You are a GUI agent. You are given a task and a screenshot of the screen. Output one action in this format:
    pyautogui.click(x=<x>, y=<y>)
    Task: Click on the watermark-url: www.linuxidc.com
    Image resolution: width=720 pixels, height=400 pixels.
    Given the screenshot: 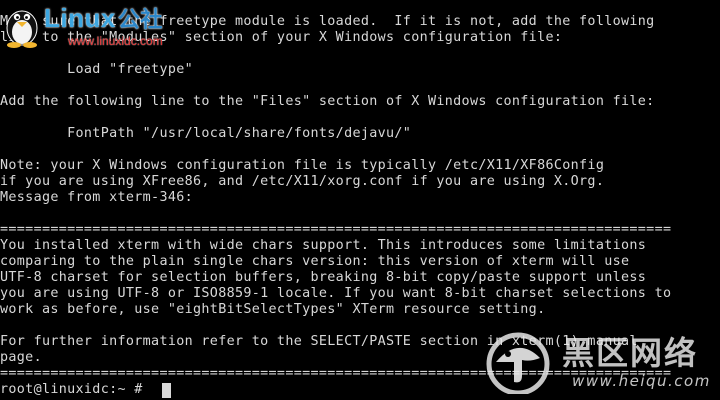 What is the action you would take?
    pyautogui.click(x=115, y=41)
    